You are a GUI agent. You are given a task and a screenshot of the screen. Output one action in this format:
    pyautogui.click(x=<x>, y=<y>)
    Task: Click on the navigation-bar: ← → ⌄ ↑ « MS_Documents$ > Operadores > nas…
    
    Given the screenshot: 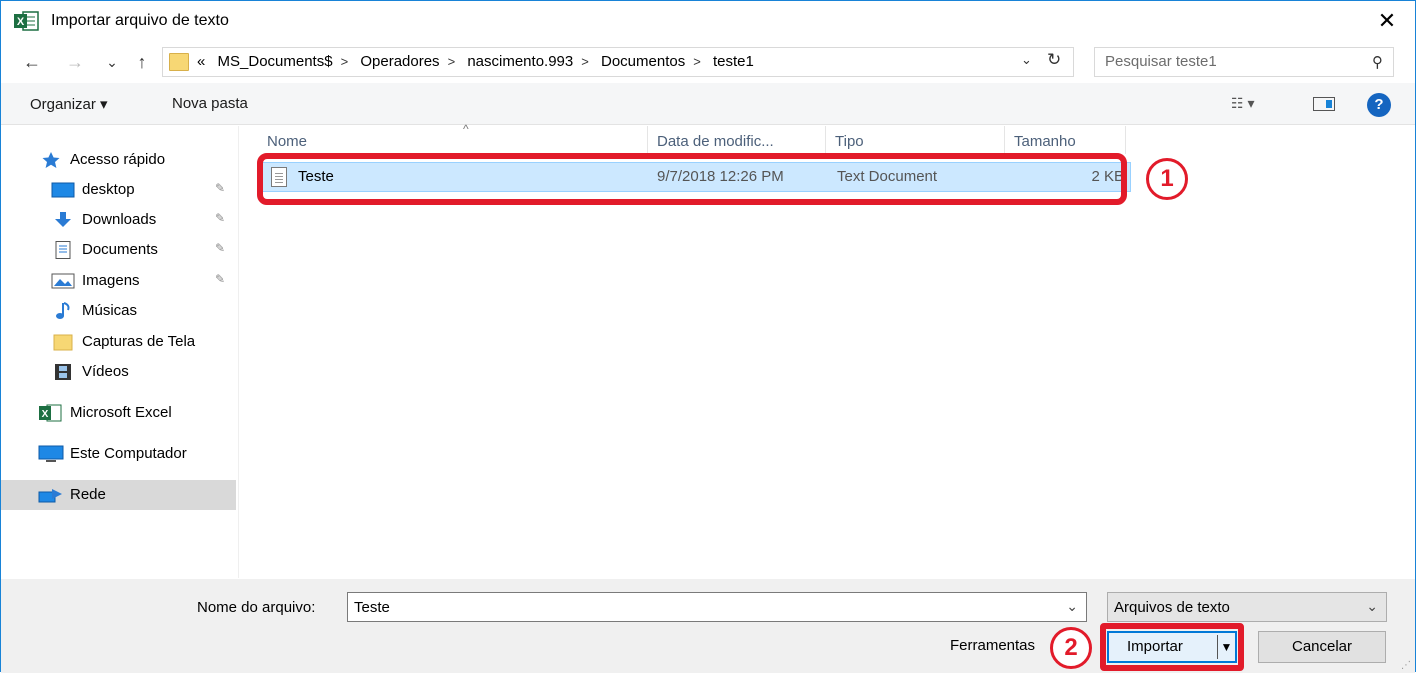 What is the action you would take?
    pyautogui.click(x=708, y=62)
    